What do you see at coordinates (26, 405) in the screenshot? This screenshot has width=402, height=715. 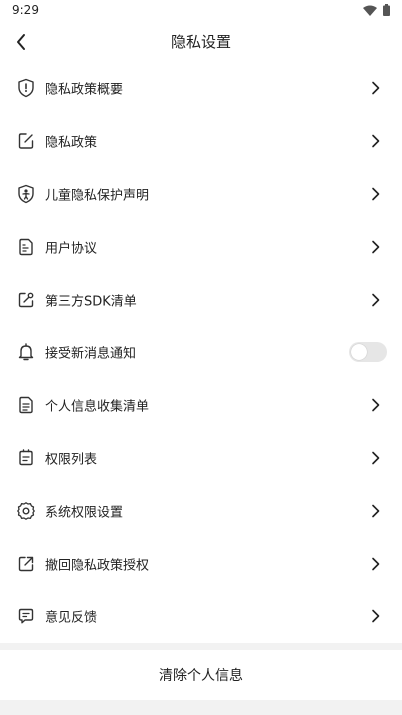 I see `list-document-icon` at bounding box center [26, 405].